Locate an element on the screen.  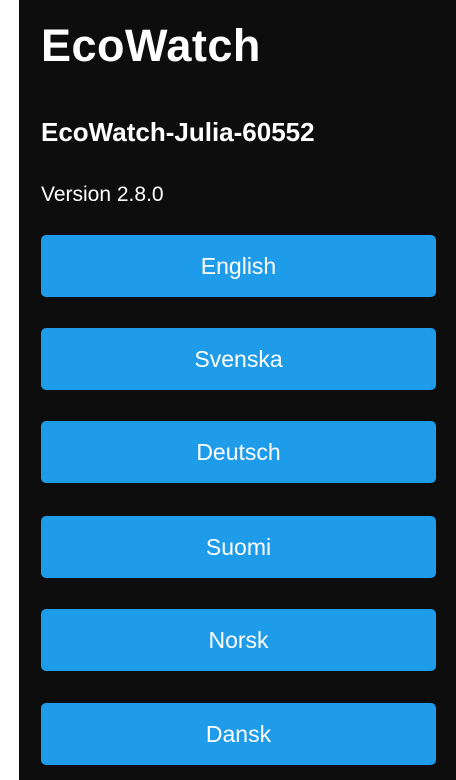
language-button-svenska: Svenska is located at coordinates (238, 359).